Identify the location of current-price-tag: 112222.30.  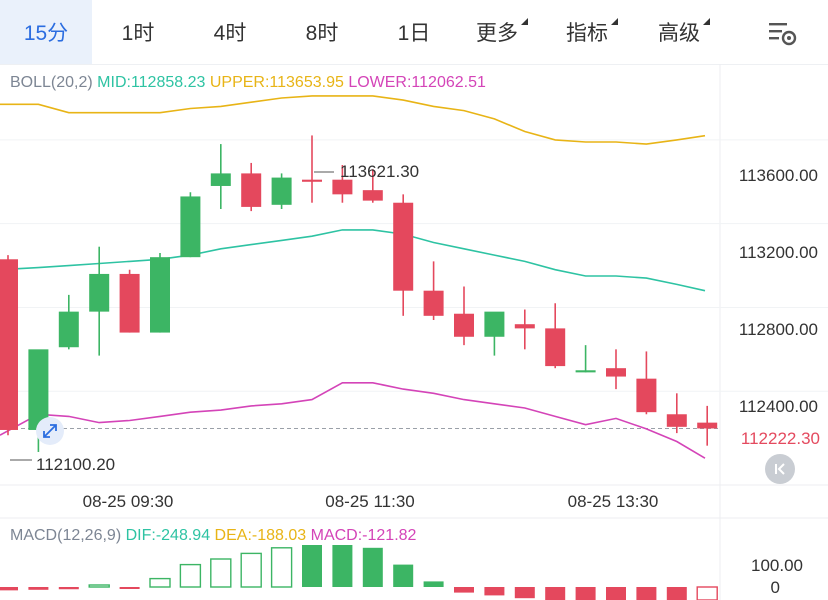
(778, 439).